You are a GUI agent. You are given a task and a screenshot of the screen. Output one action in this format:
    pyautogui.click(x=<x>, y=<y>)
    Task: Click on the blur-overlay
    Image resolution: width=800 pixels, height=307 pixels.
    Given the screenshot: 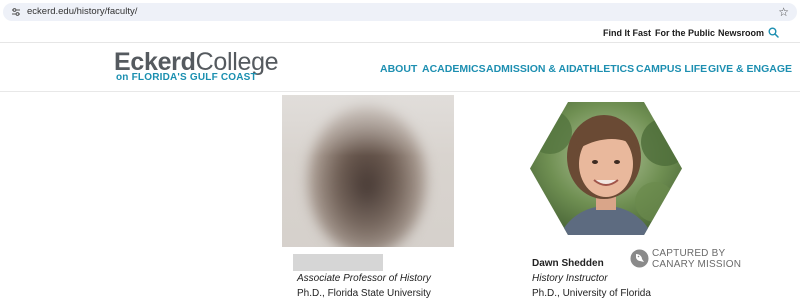 What is the action you would take?
    pyautogui.click(x=368, y=171)
    